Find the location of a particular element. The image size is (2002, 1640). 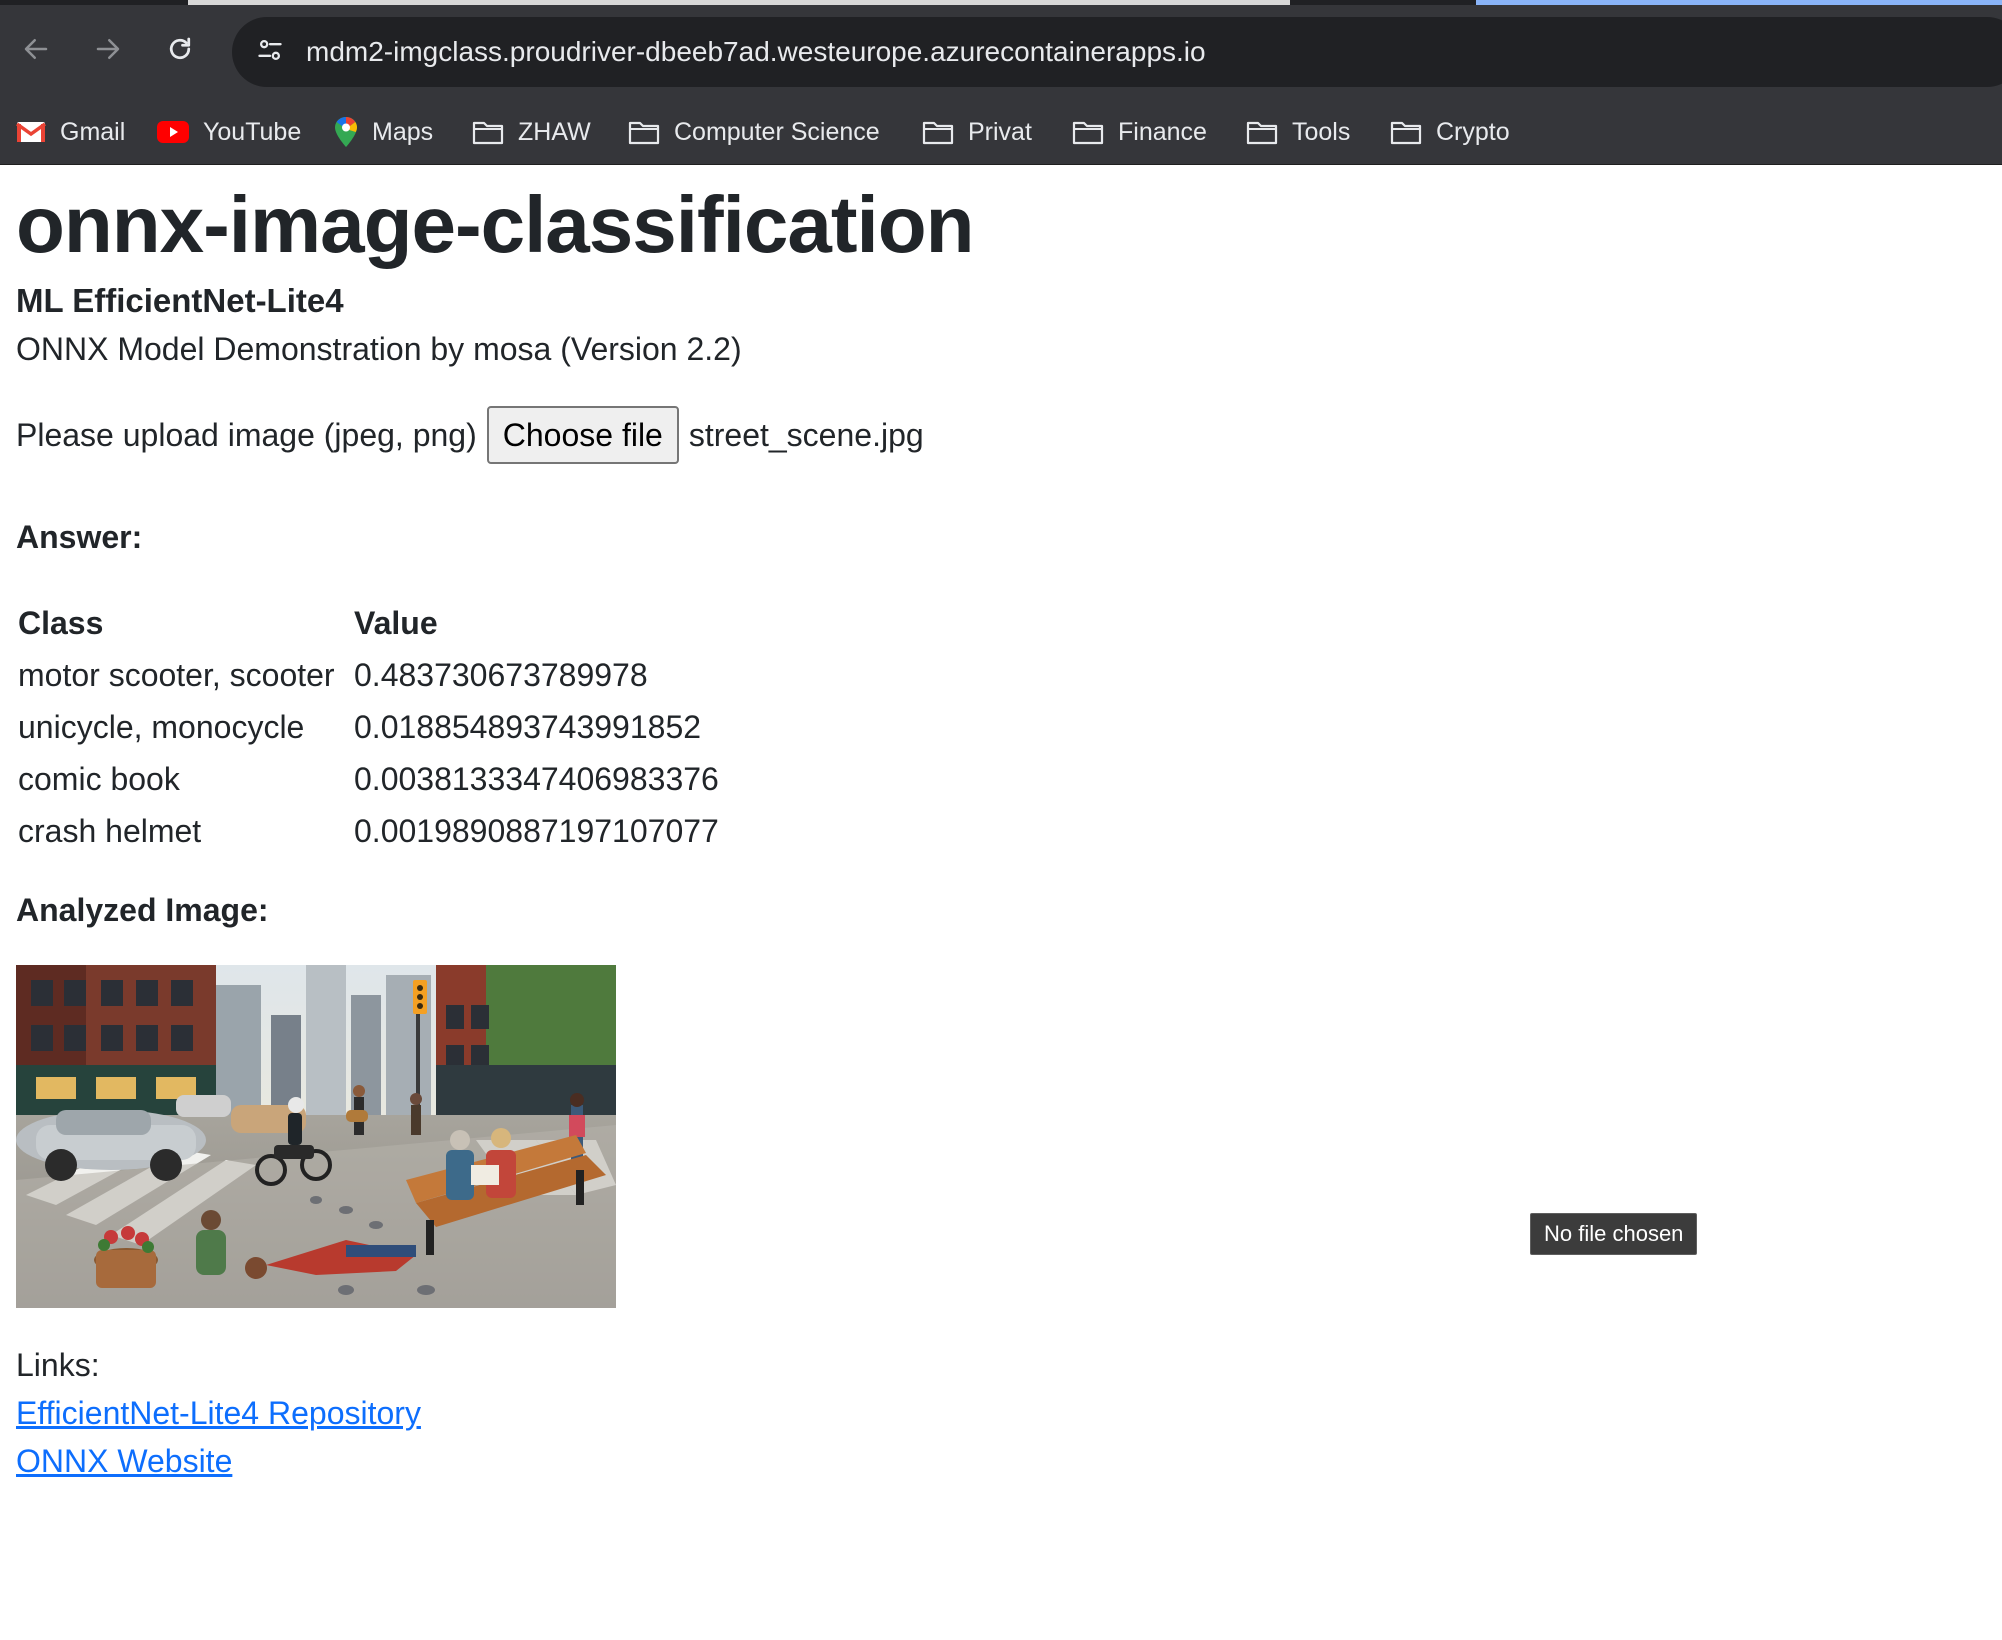

bookmark-label: Maps is located at coordinates (403, 131).